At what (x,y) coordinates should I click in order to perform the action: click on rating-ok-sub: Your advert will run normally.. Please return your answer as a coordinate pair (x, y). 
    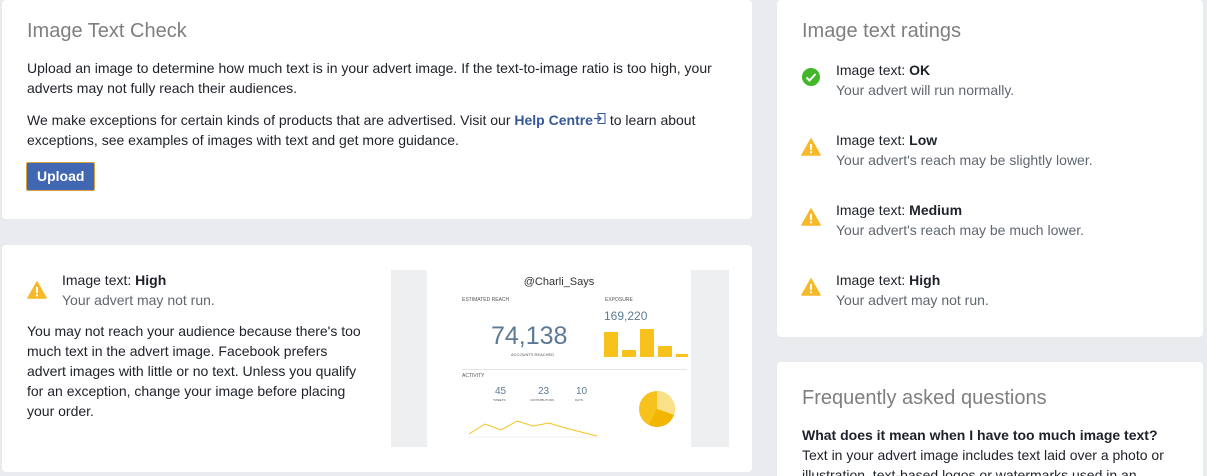
    Looking at the image, I should click on (925, 90).